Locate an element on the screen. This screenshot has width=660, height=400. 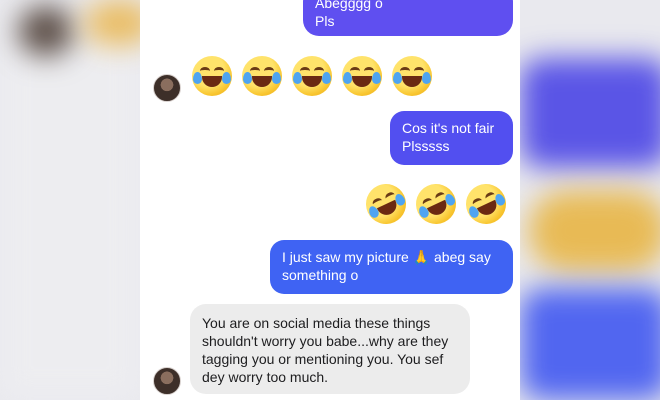
outgoing-message: Cos it's not fair Plsssss is located at coordinates (451, 138).